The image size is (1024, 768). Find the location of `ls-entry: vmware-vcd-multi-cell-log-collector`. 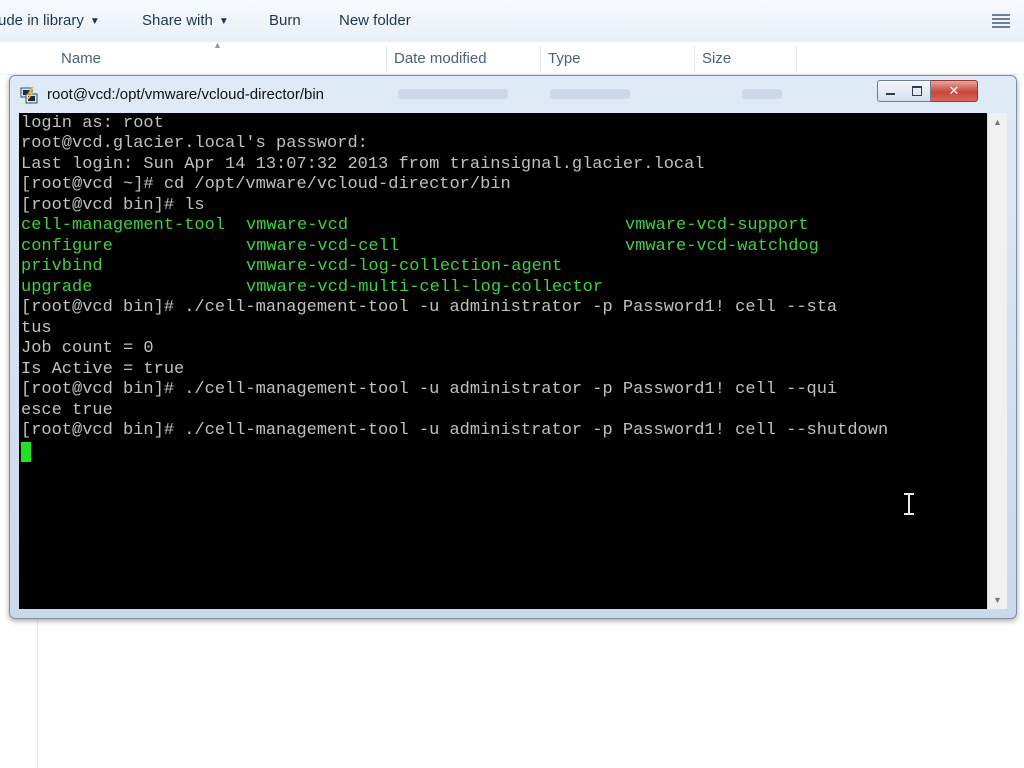

ls-entry: vmware-vcd-multi-cell-log-collector is located at coordinates (425, 287).